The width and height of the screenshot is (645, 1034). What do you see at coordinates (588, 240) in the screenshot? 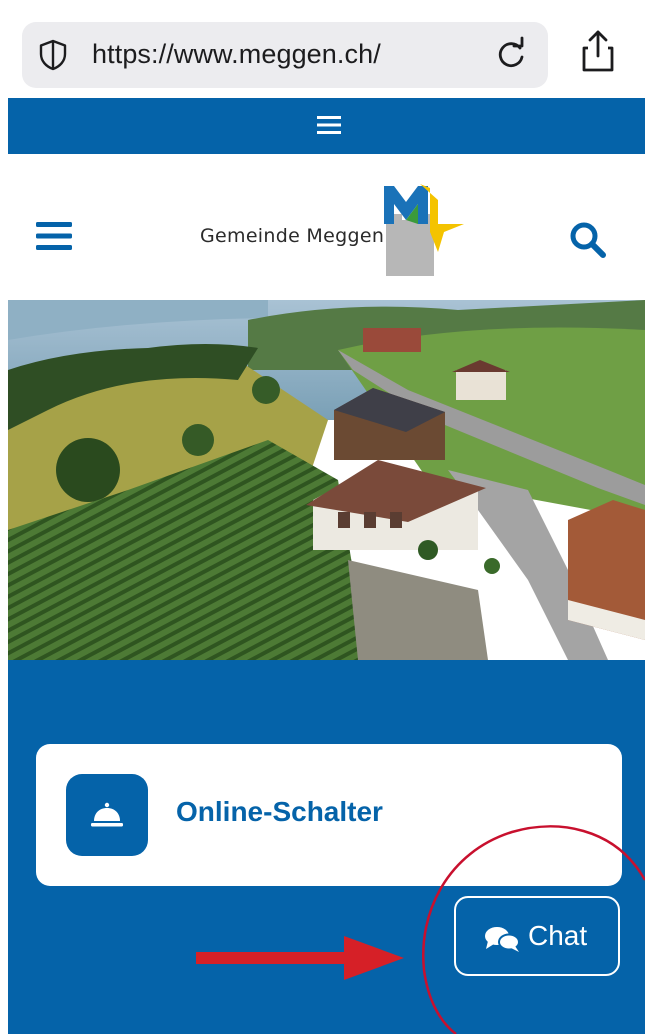
I see `search-icon` at bounding box center [588, 240].